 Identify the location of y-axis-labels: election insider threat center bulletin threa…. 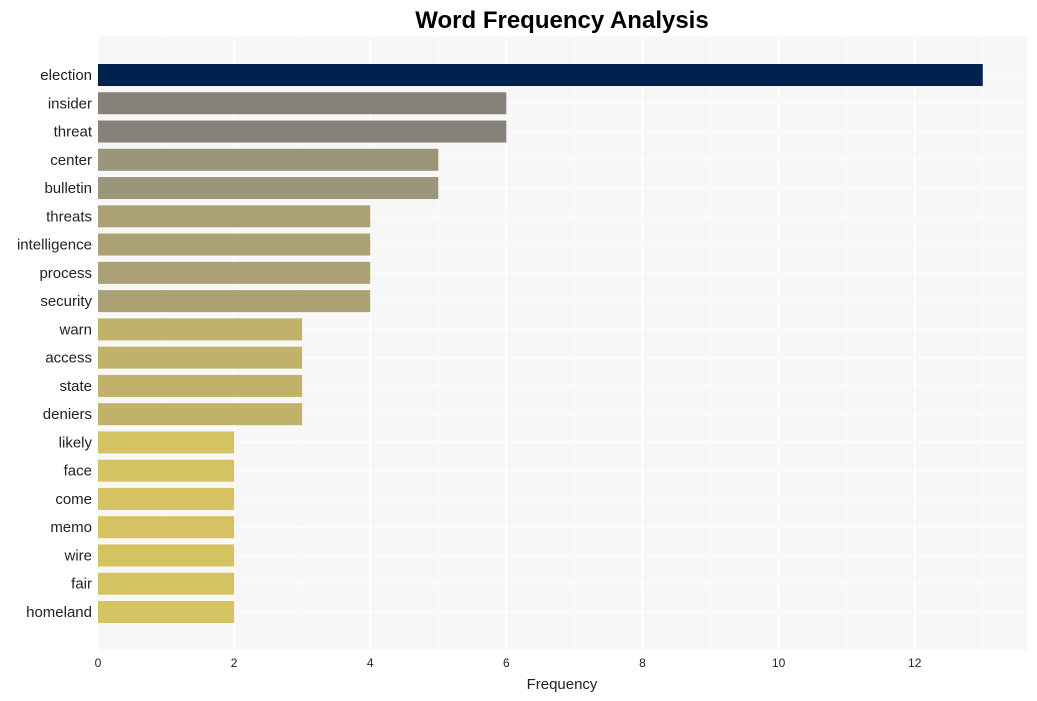
(55, 344).